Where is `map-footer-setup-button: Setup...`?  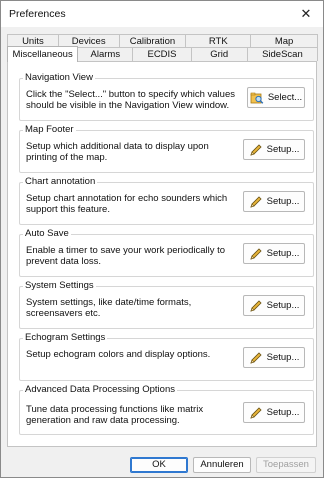 map-footer-setup-button: Setup... is located at coordinates (274, 149).